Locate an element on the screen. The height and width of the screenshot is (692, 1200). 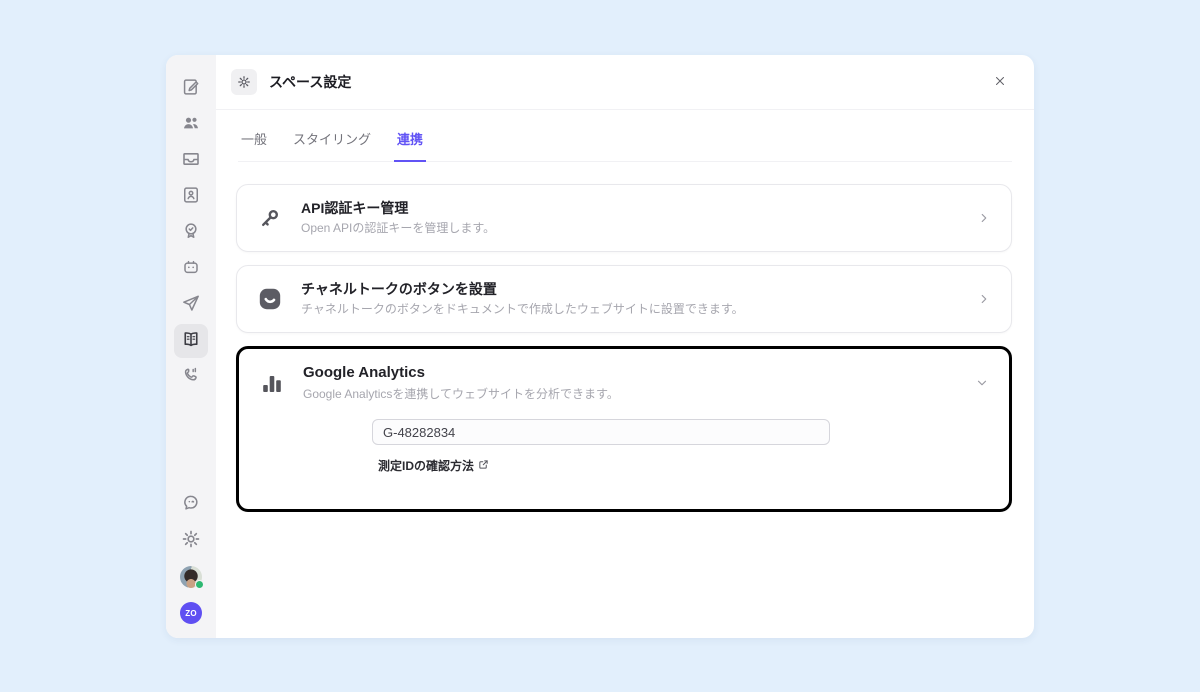
card-title: API認証キー管理 is located at coordinates (355, 208).